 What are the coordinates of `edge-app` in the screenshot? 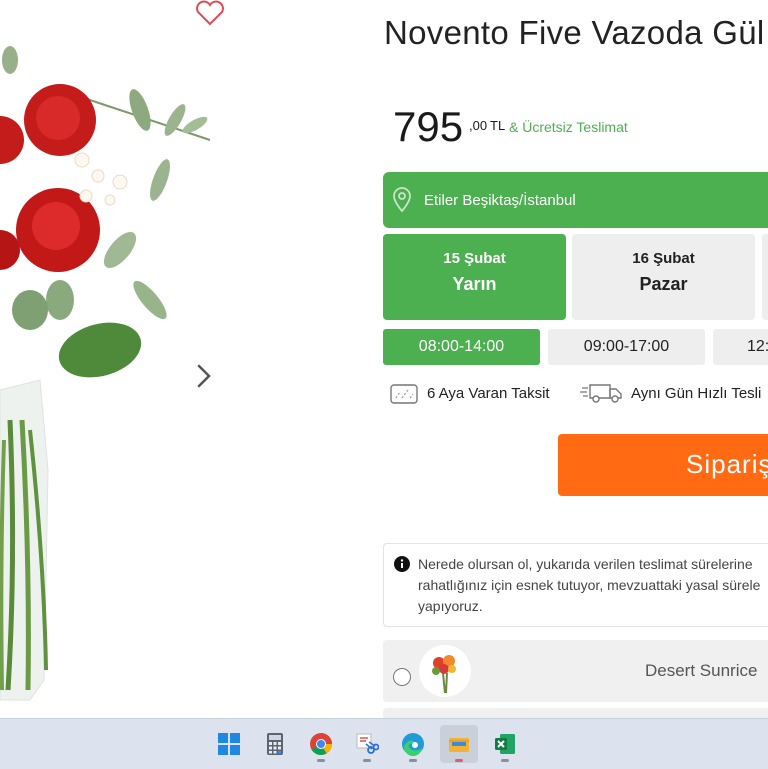 It's located at (413, 744).